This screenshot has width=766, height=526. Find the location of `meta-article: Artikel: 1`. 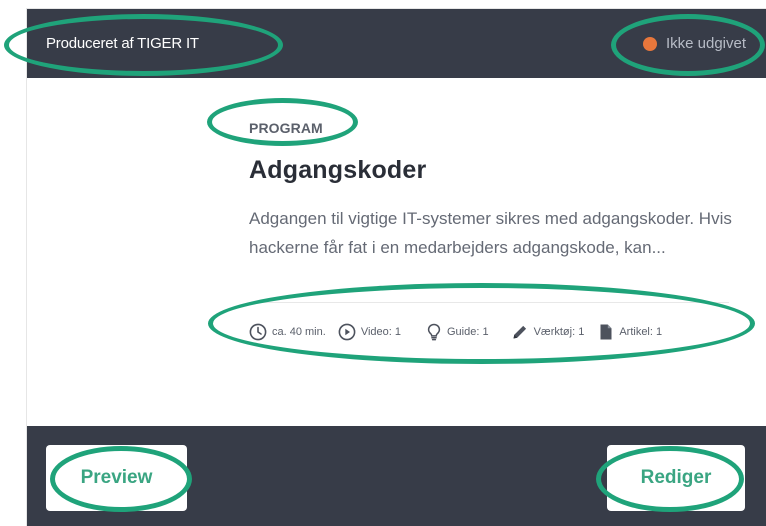

meta-article: Artikel: 1 is located at coordinates (630, 332).